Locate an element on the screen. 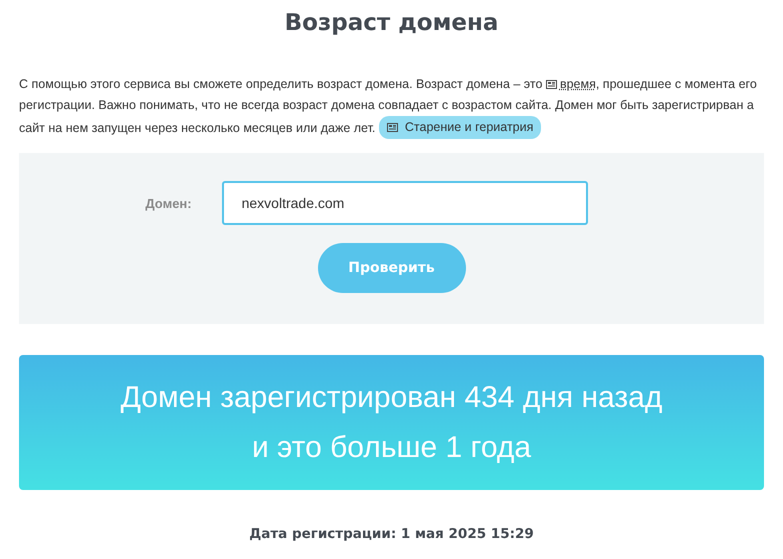  registration-date: Дата регистрации: 1 мая 2025 15:29 is located at coordinates (391, 534).